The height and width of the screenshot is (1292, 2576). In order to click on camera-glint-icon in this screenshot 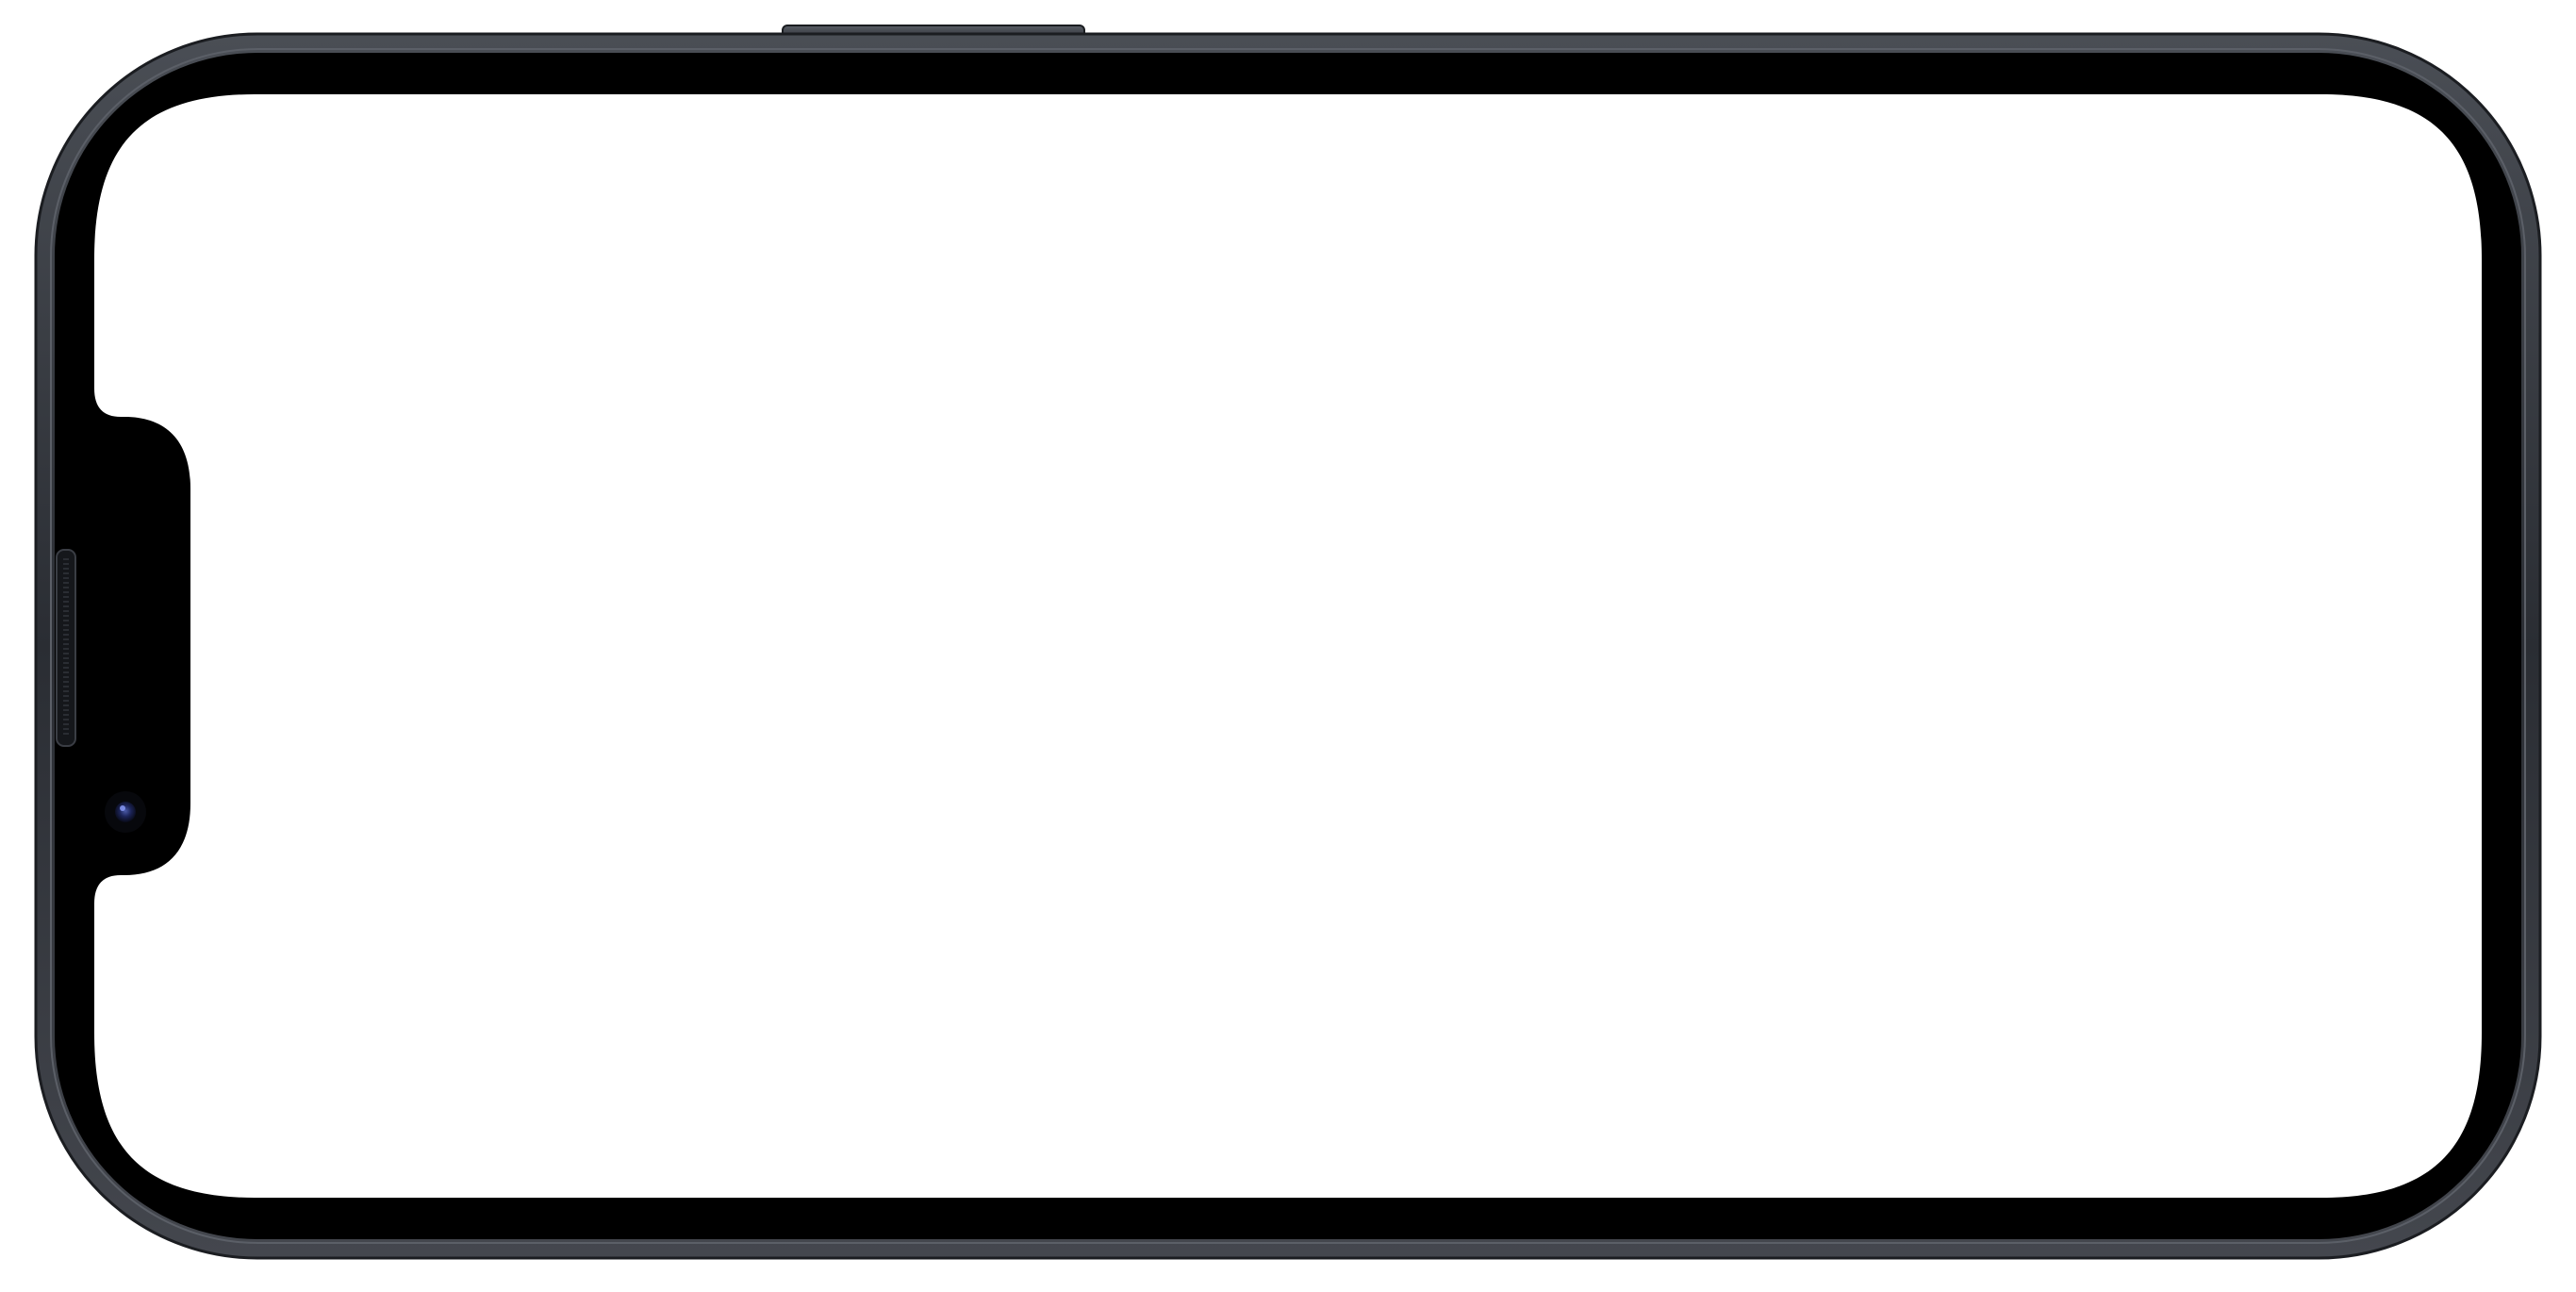, I will do `click(122, 808)`.